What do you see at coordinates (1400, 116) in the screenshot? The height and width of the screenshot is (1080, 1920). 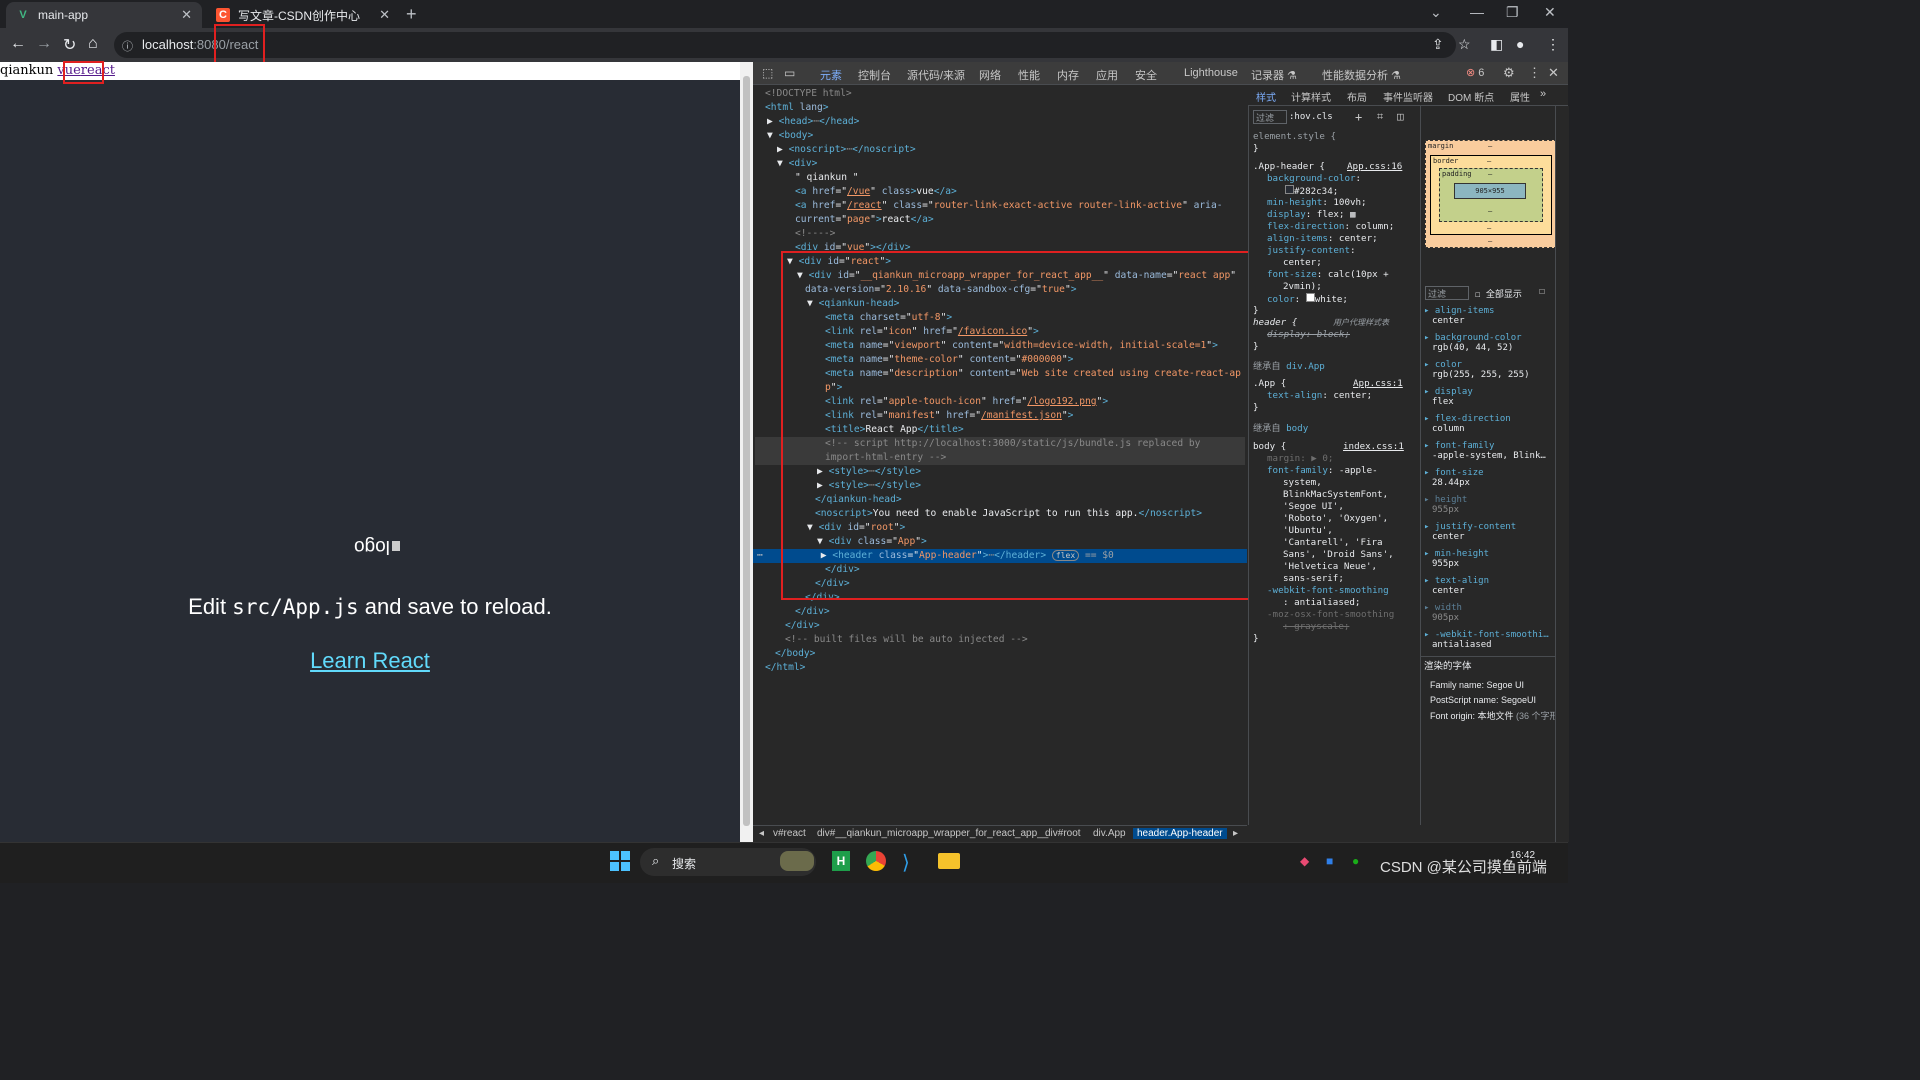 I see `sidebar-toggle-icon: ◫` at bounding box center [1400, 116].